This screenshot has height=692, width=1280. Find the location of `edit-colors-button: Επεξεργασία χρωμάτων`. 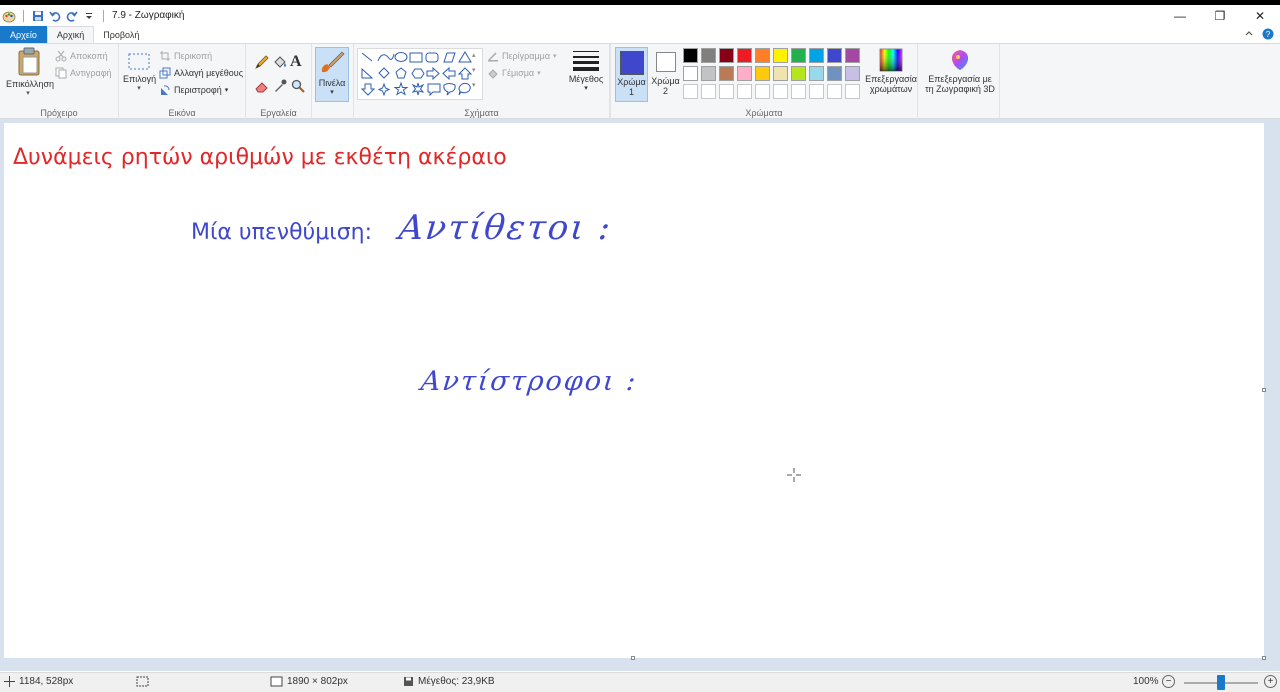

edit-colors-button: Επεξεργασία χρωμάτων is located at coordinates (891, 71).